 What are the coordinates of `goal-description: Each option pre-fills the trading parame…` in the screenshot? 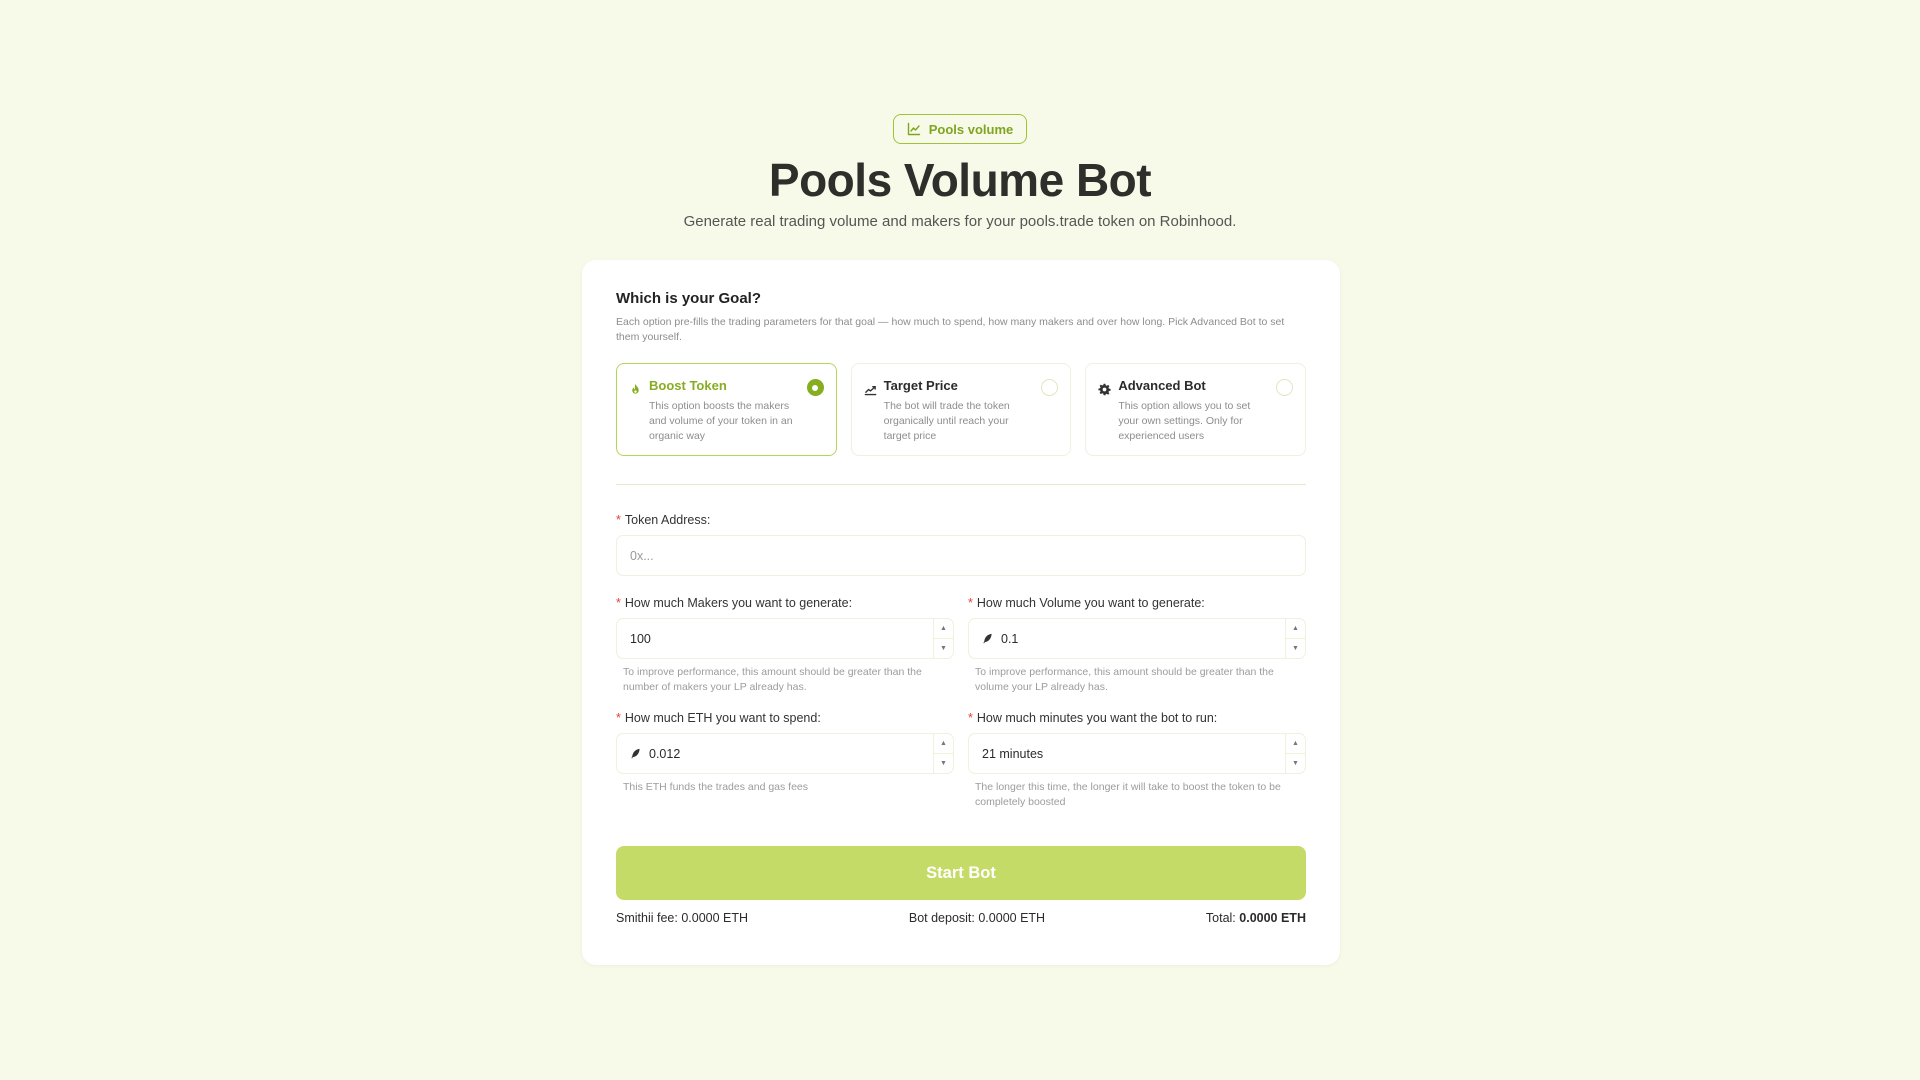 It's located at (950, 329).